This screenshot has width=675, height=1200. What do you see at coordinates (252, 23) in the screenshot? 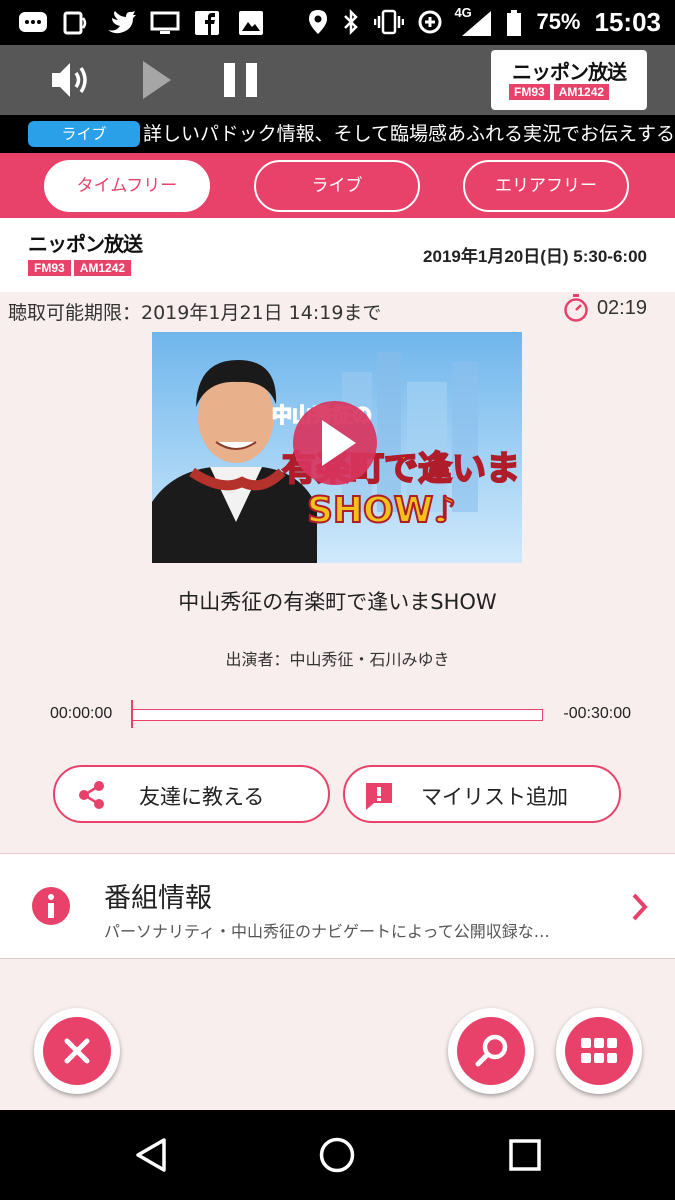
I see `gallery-icon` at bounding box center [252, 23].